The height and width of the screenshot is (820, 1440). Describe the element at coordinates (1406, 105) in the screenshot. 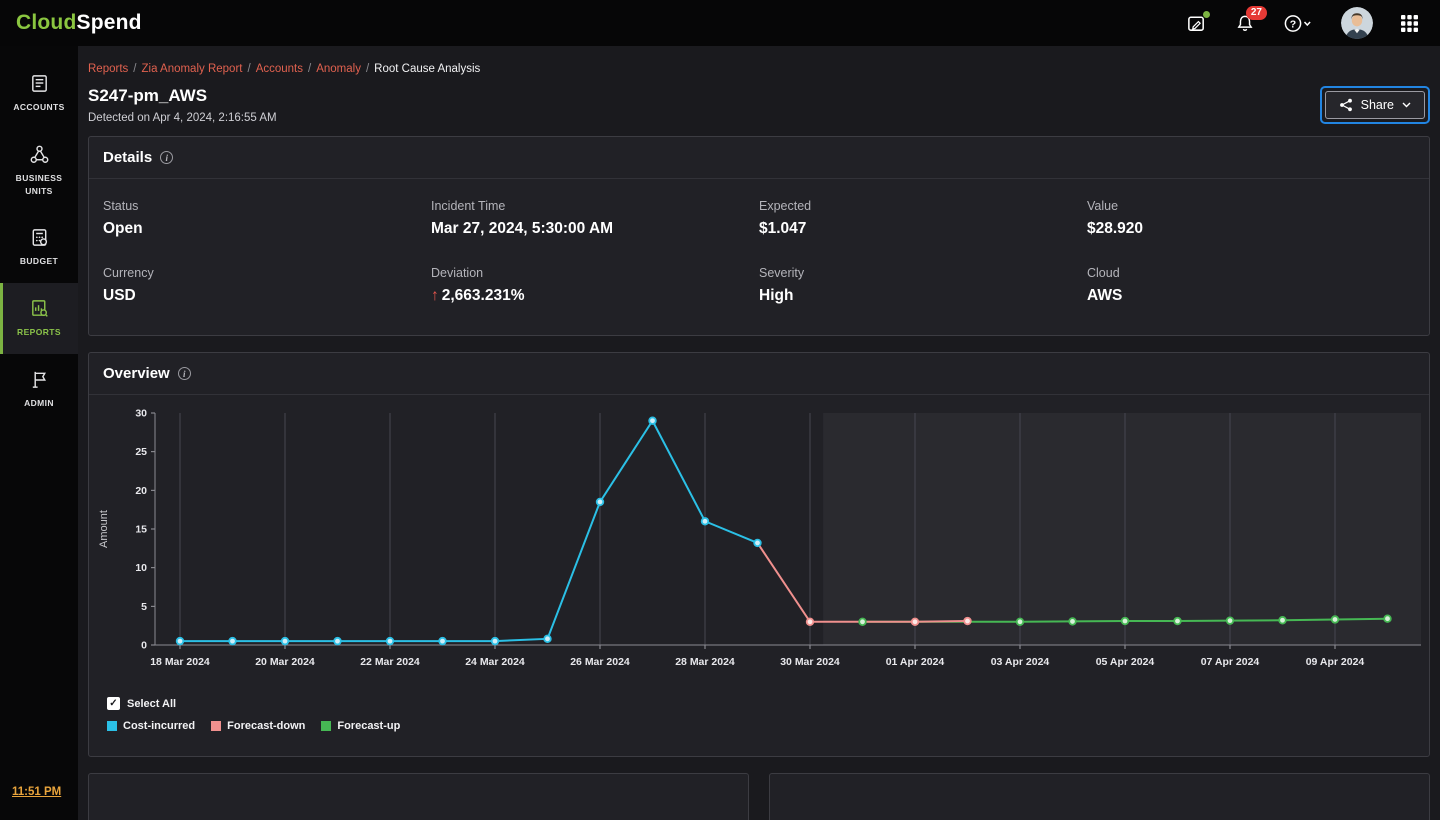

I see `chevron-down-icon` at that location.